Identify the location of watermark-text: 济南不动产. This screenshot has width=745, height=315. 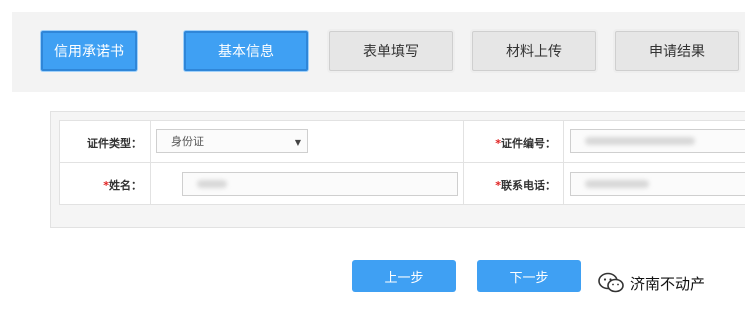
(668, 283).